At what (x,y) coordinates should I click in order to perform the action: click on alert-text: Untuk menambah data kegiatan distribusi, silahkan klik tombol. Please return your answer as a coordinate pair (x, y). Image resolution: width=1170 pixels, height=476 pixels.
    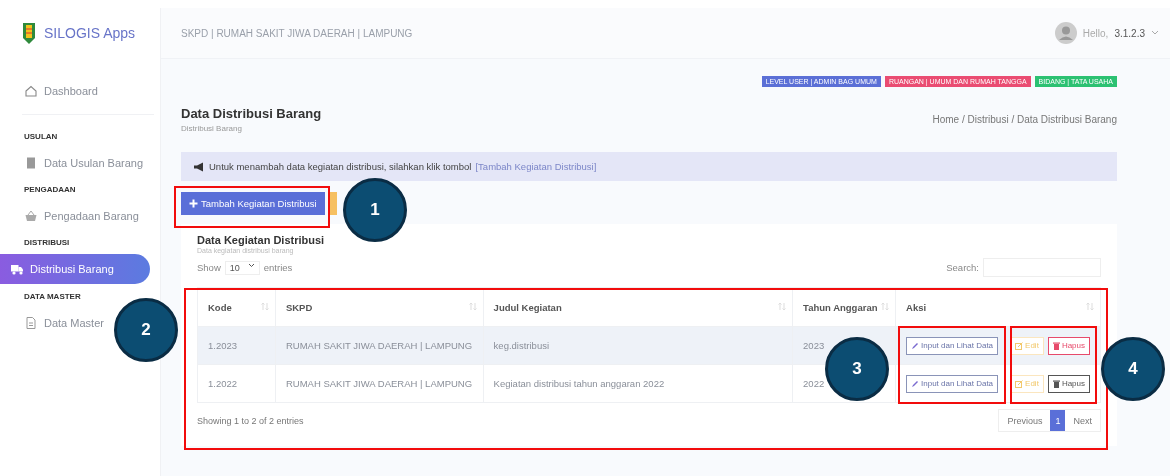
    Looking at the image, I should click on (340, 166).